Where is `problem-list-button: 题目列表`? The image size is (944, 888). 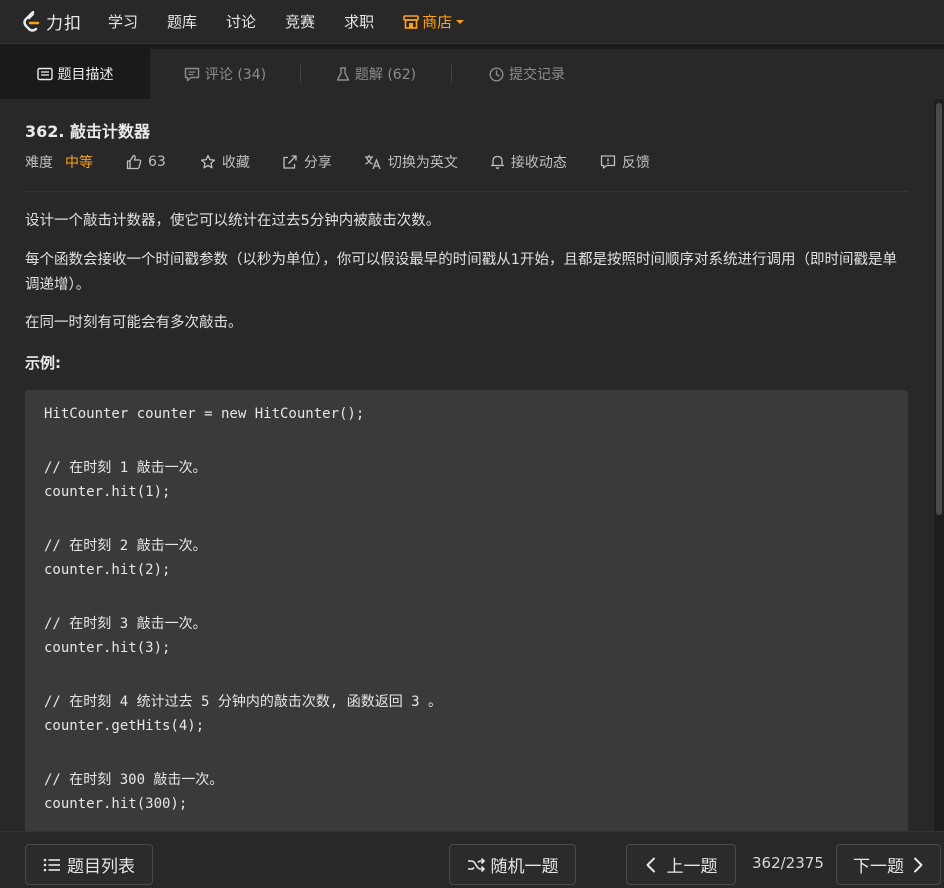 problem-list-button: 题目列表 is located at coordinates (89, 864).